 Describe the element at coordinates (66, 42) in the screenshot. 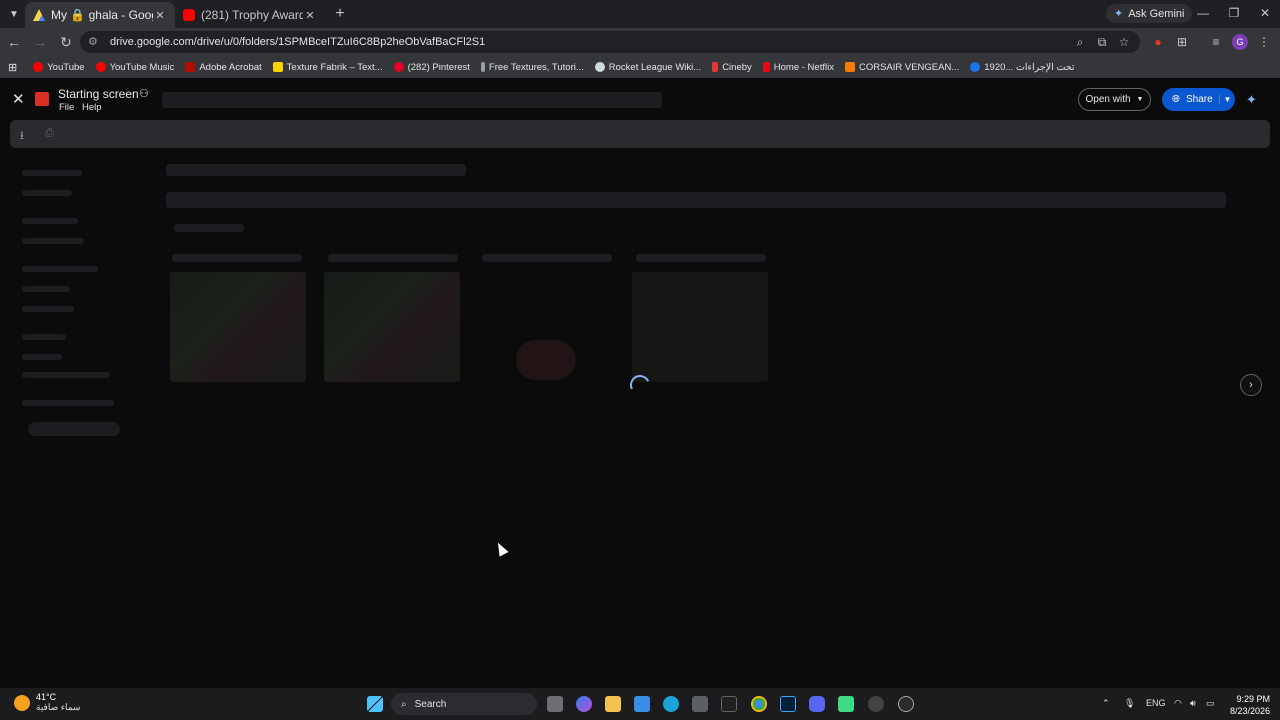

I see `reload-icon: ↻` at that location.